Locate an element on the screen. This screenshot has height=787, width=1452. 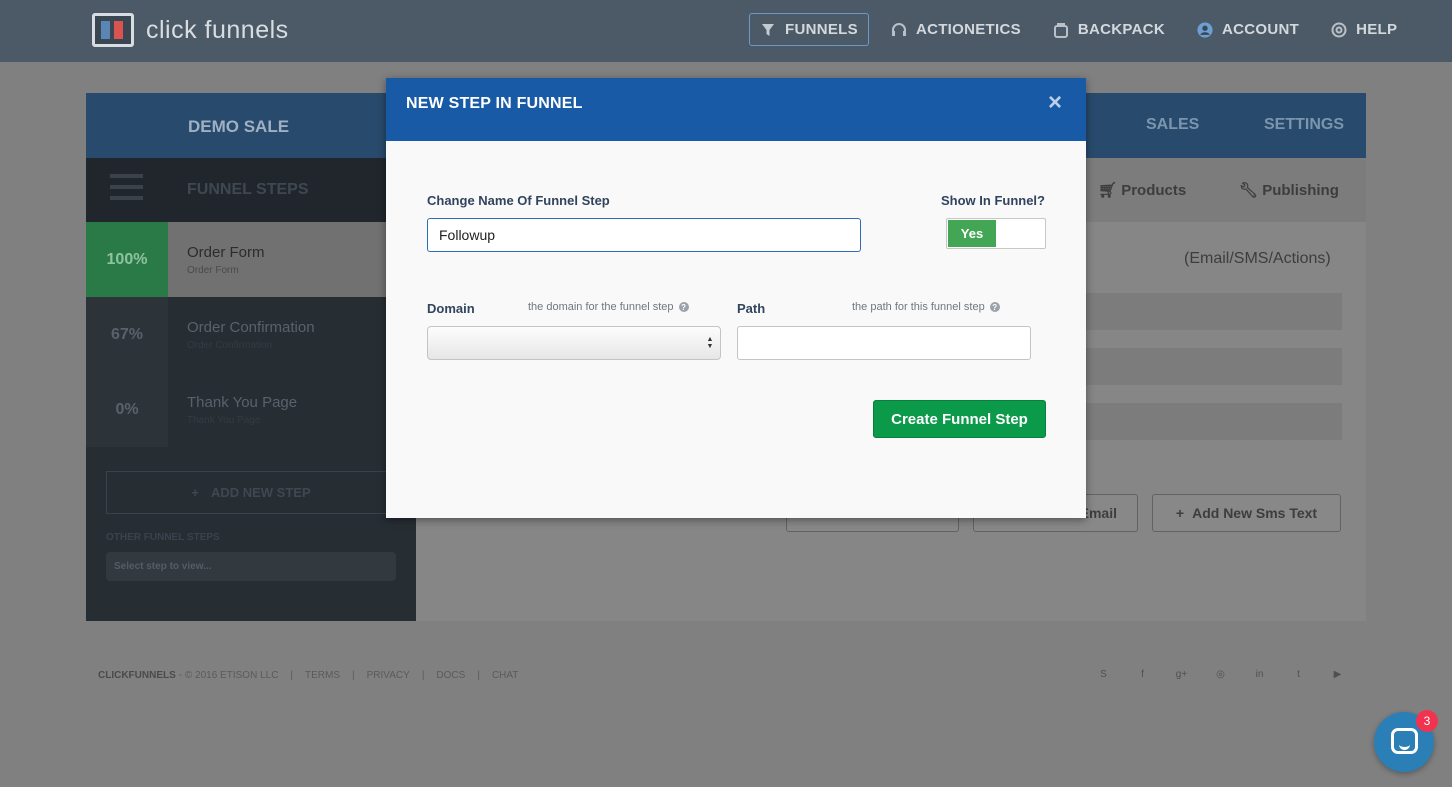
step-name: Order Form is located at coordinates (226, 252).